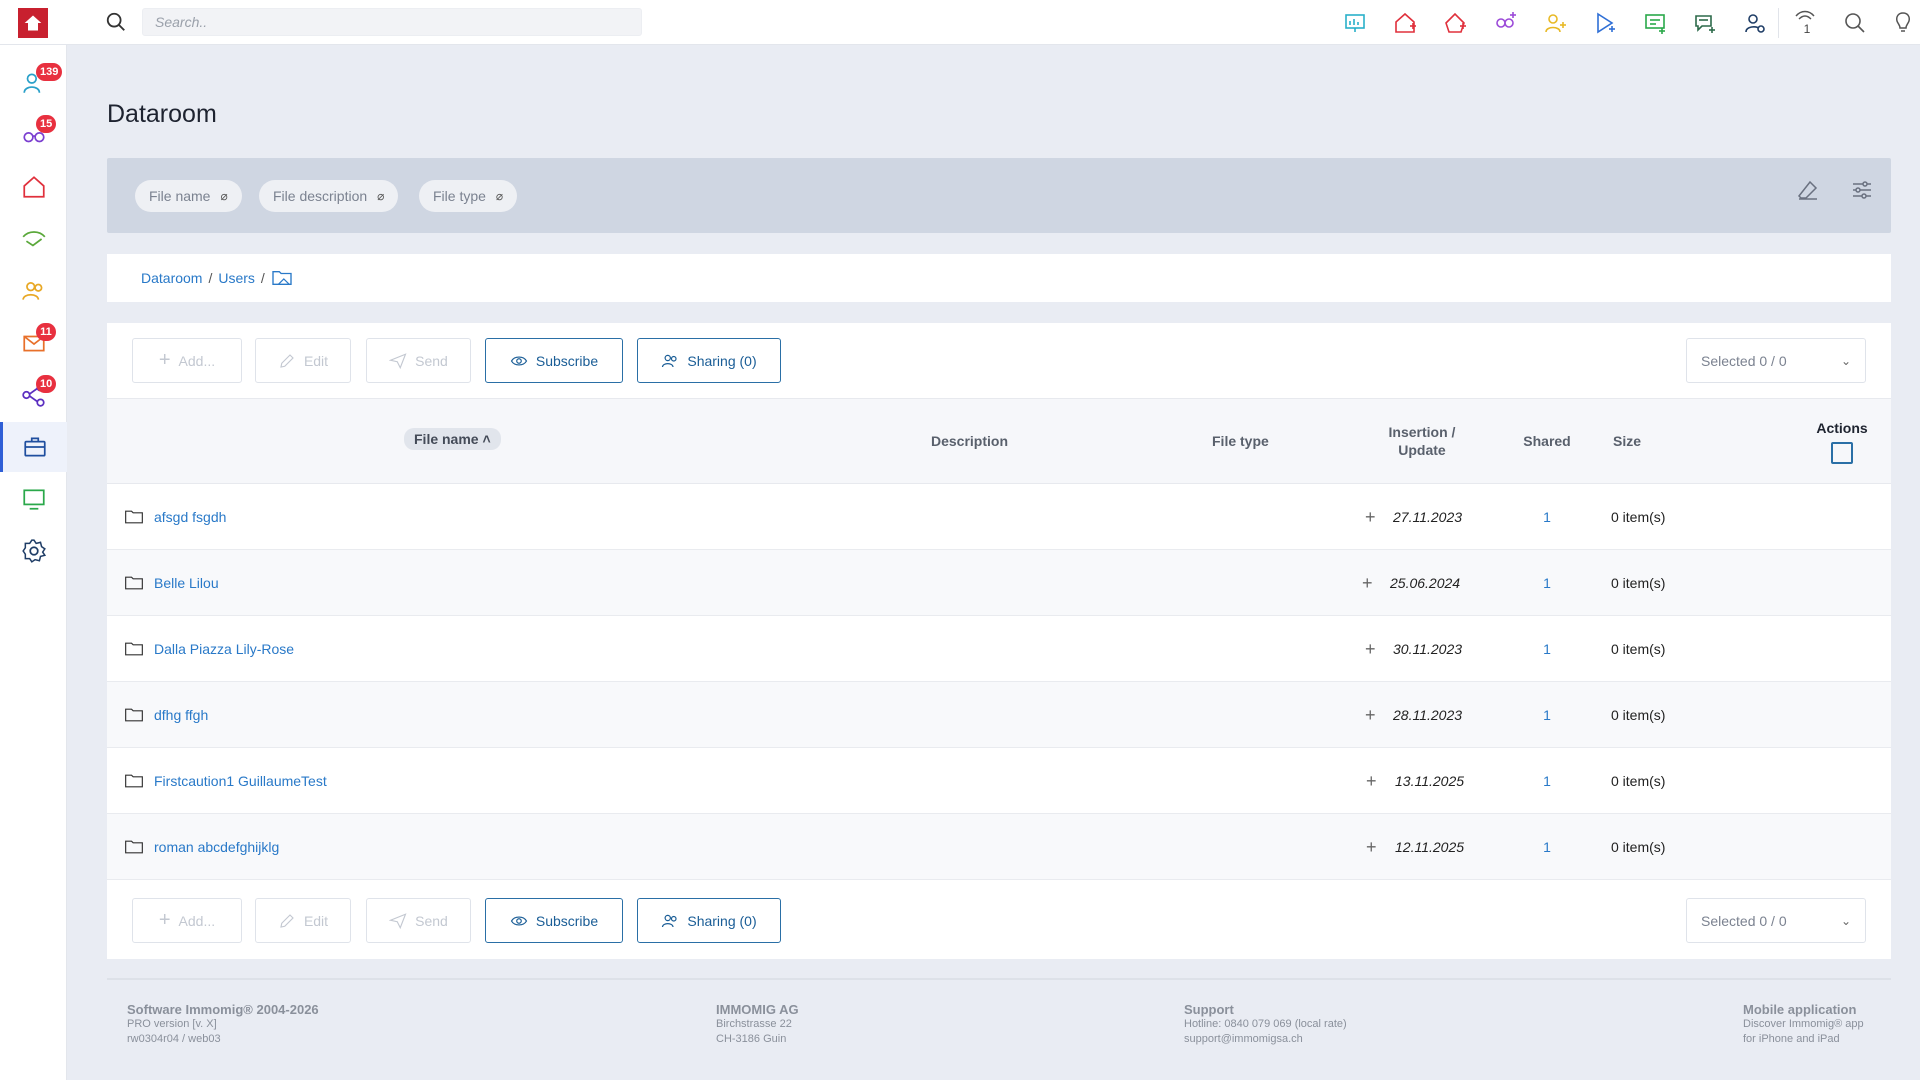 The width and height of the screenshot is (1920, 1080). I want to click on shared-folder-icon, so click(282, 278).